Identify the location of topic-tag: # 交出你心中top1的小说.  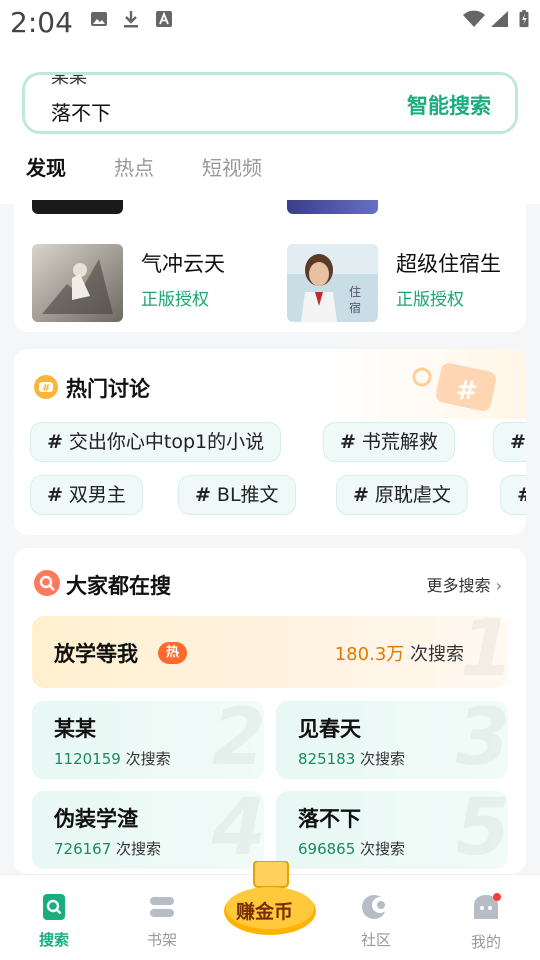
(156, 442).